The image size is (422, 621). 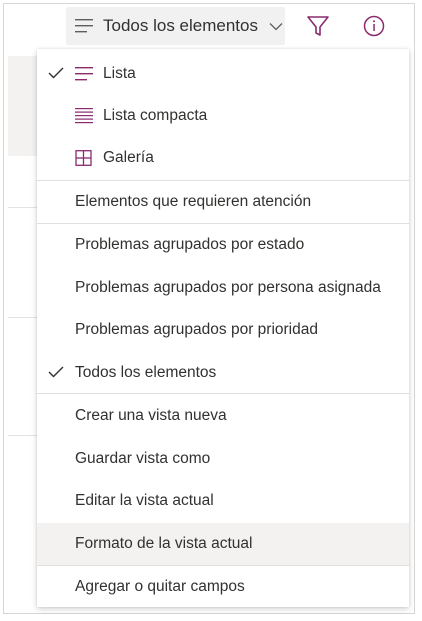 I want to click on menu-item-label: Problemas agrupados por estado, so click(x=190, y=244).